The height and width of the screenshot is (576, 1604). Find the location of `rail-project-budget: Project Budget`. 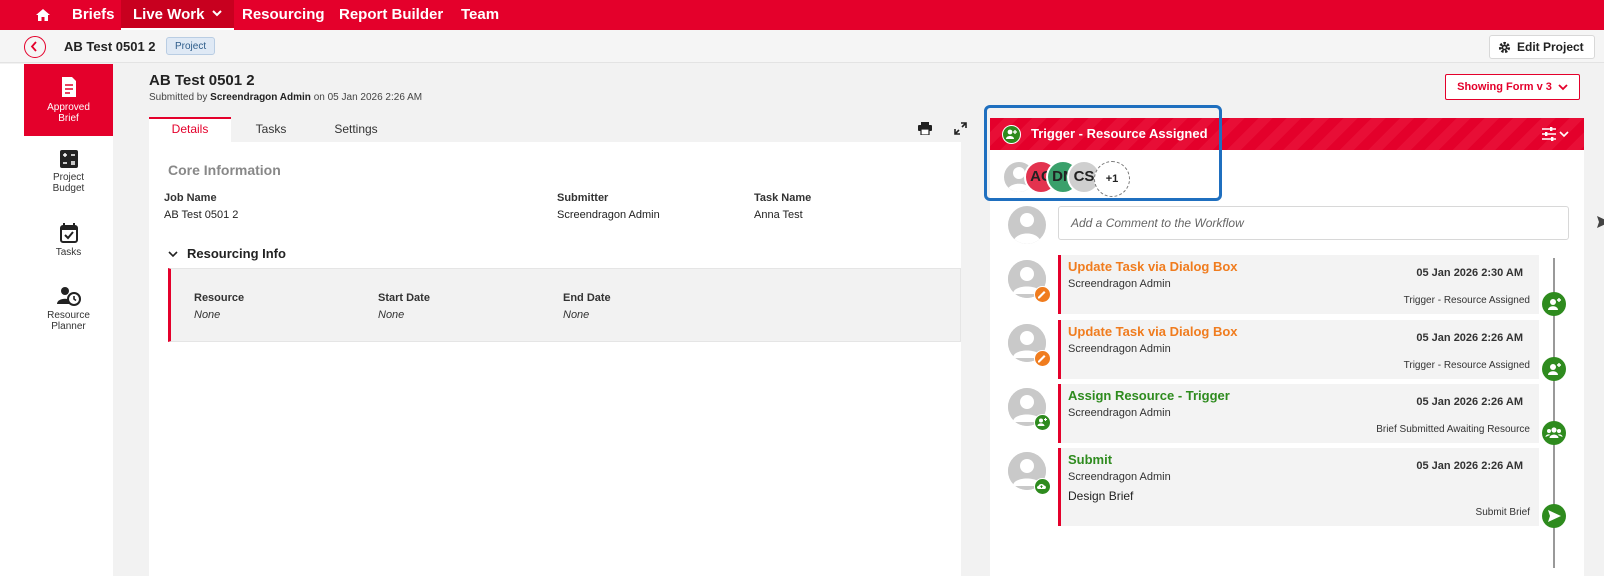

rail-project-budget: Project Budget is located at coordinates (68, 172).